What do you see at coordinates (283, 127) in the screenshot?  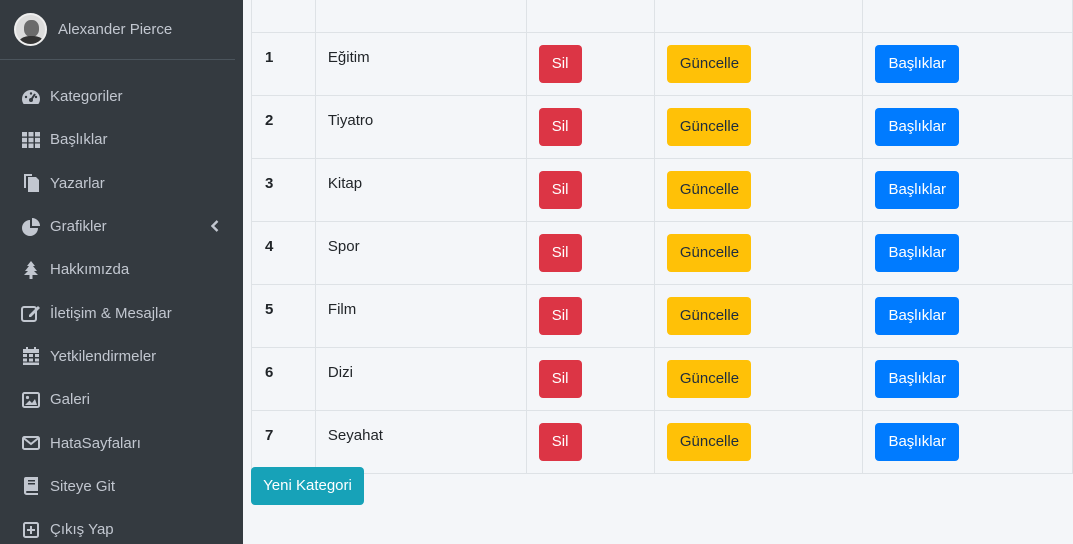 I see `row-id: 2` at bounding box center [283, 127].